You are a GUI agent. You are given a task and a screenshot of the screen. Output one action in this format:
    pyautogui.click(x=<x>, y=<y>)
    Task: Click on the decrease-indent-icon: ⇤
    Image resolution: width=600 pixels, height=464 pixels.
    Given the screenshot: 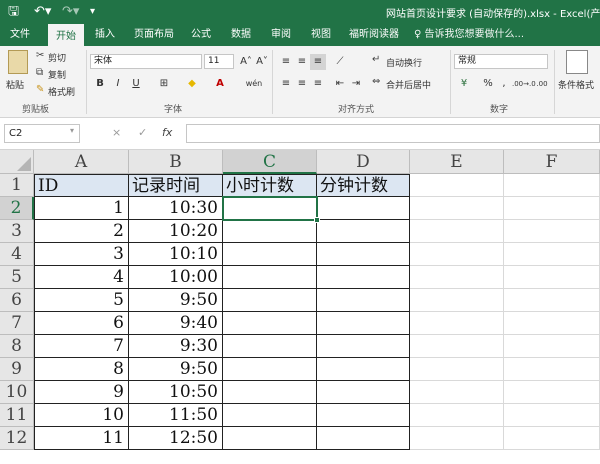 What is the action you would take?
    pyautogui.click(x=340, y=84)
    